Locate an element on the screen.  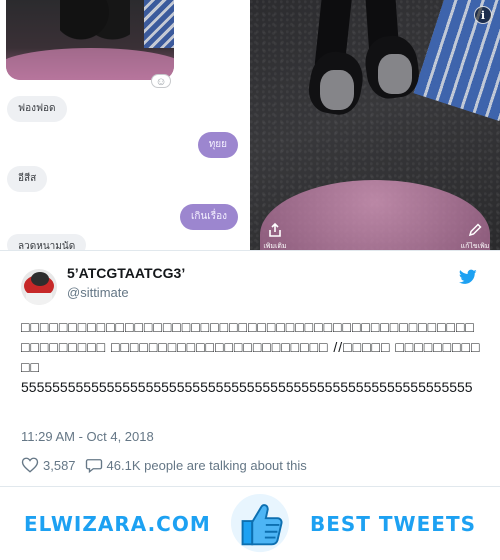
chat-bubble-outgoing: เกินเรื่อง is located at coordinates (209, 217).